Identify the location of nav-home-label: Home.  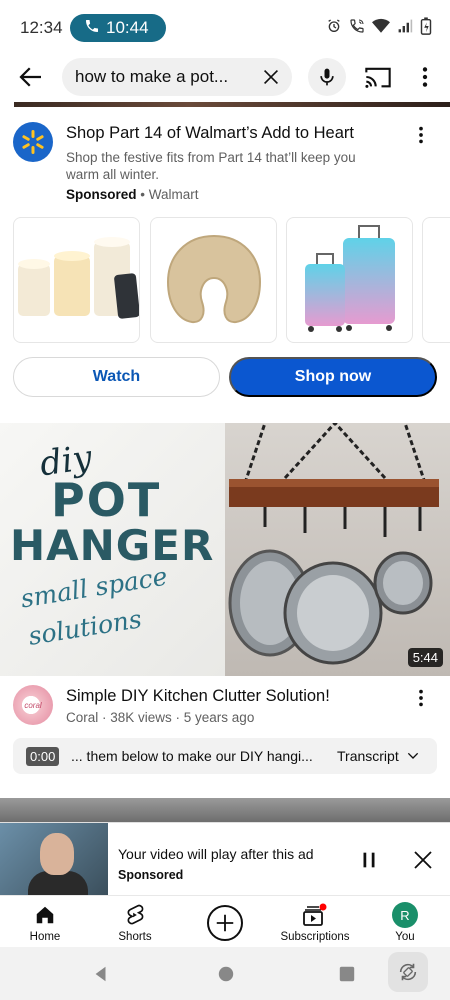
(45, 937).